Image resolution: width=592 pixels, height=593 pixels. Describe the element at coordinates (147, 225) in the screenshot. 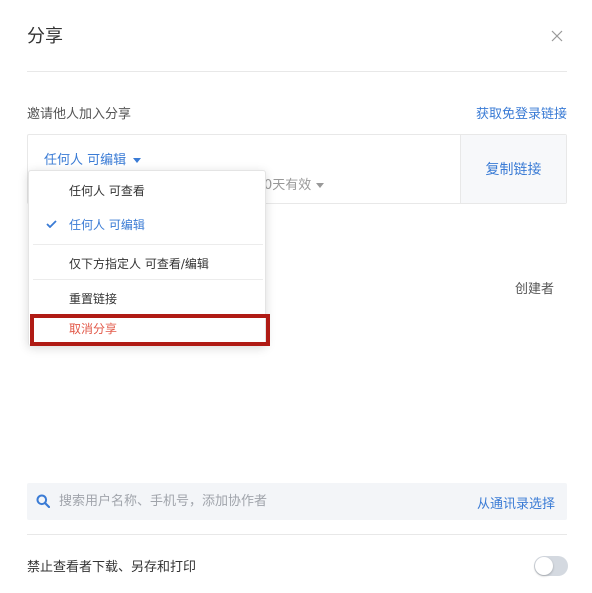

I see `menu-item-anyone-edit: 任何人 可编辑` at that location.